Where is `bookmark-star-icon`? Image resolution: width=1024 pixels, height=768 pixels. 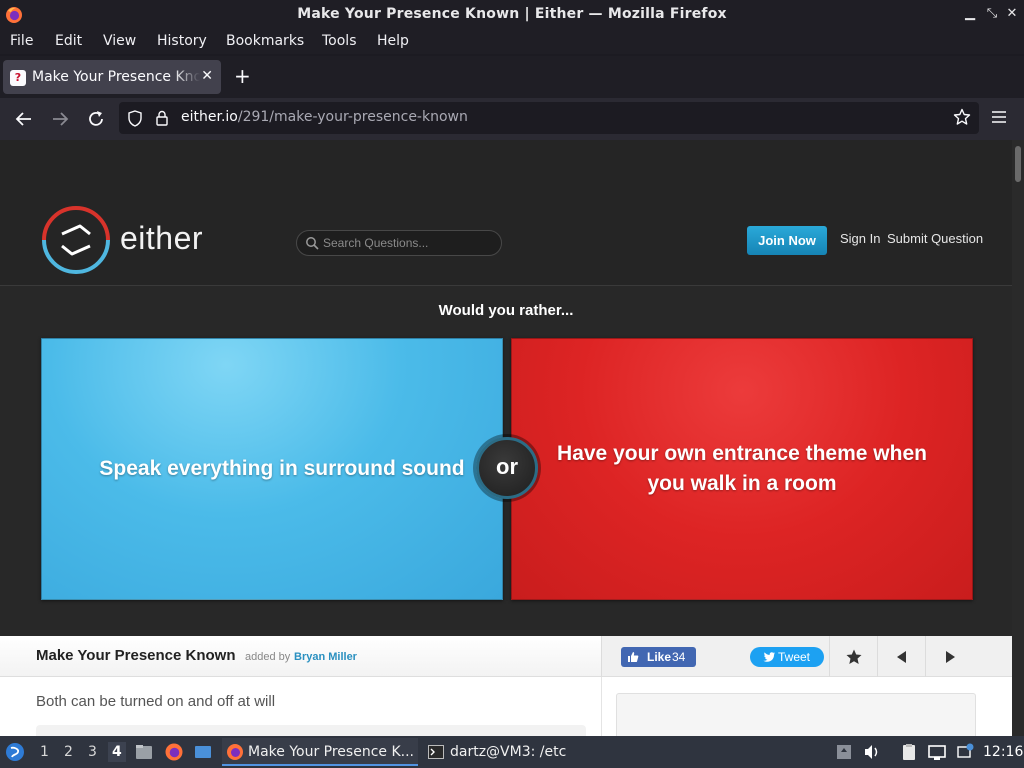 bookmark-star-icon is located at coordinates (962, 117).